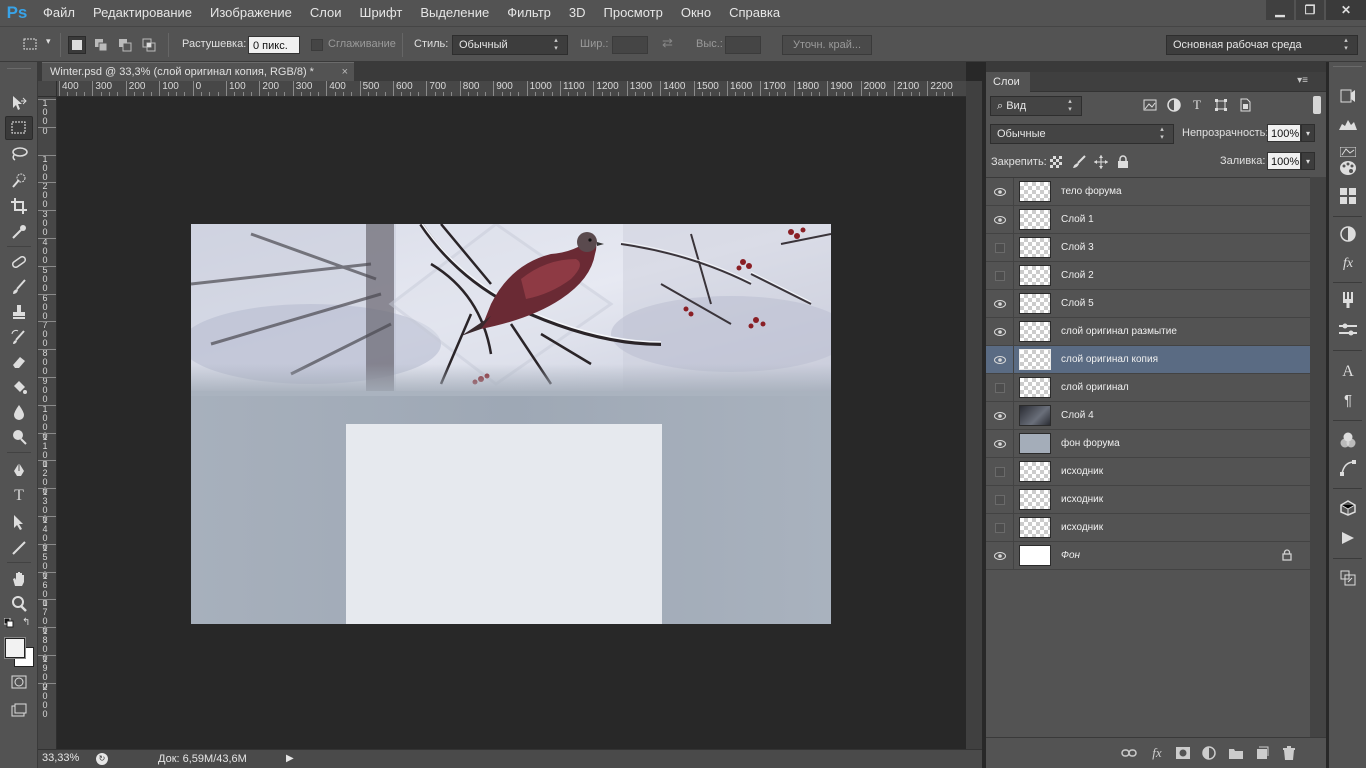  Describe the element at coordinates (1077, 303) in the screenshot. I see `layer-name: Слой 5` at that location.